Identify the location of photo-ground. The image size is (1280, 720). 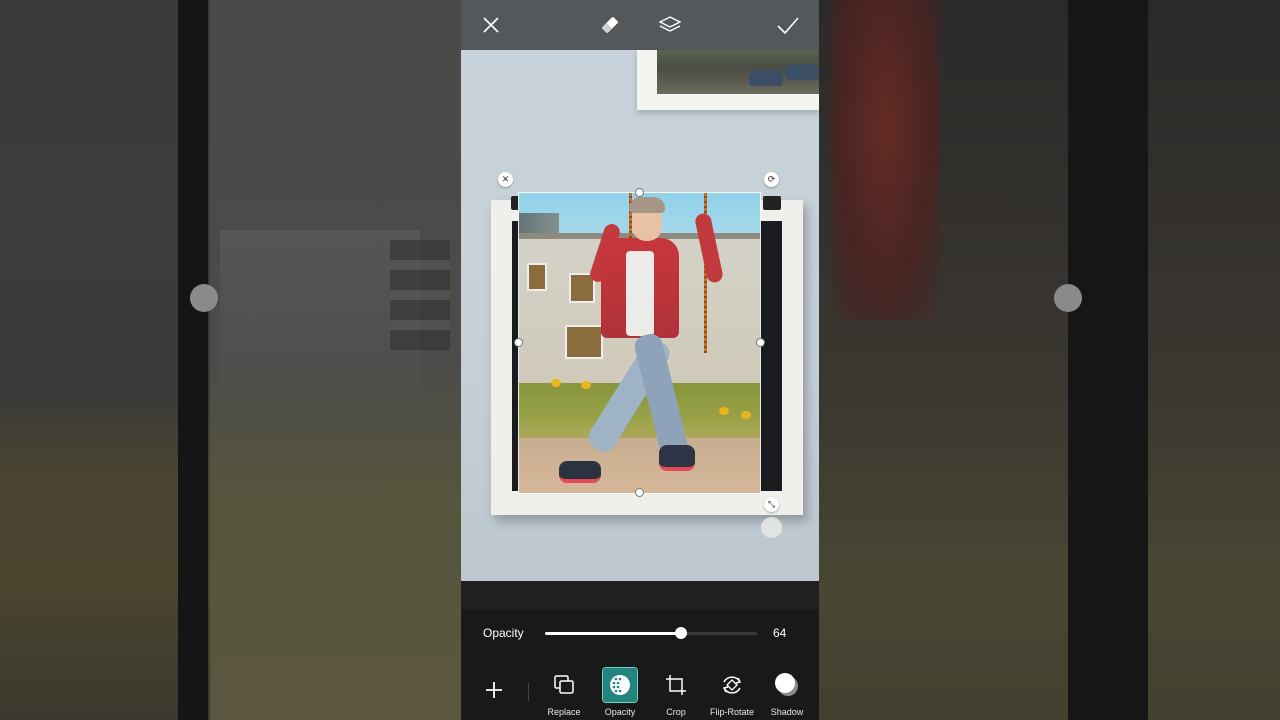
(639, 465).